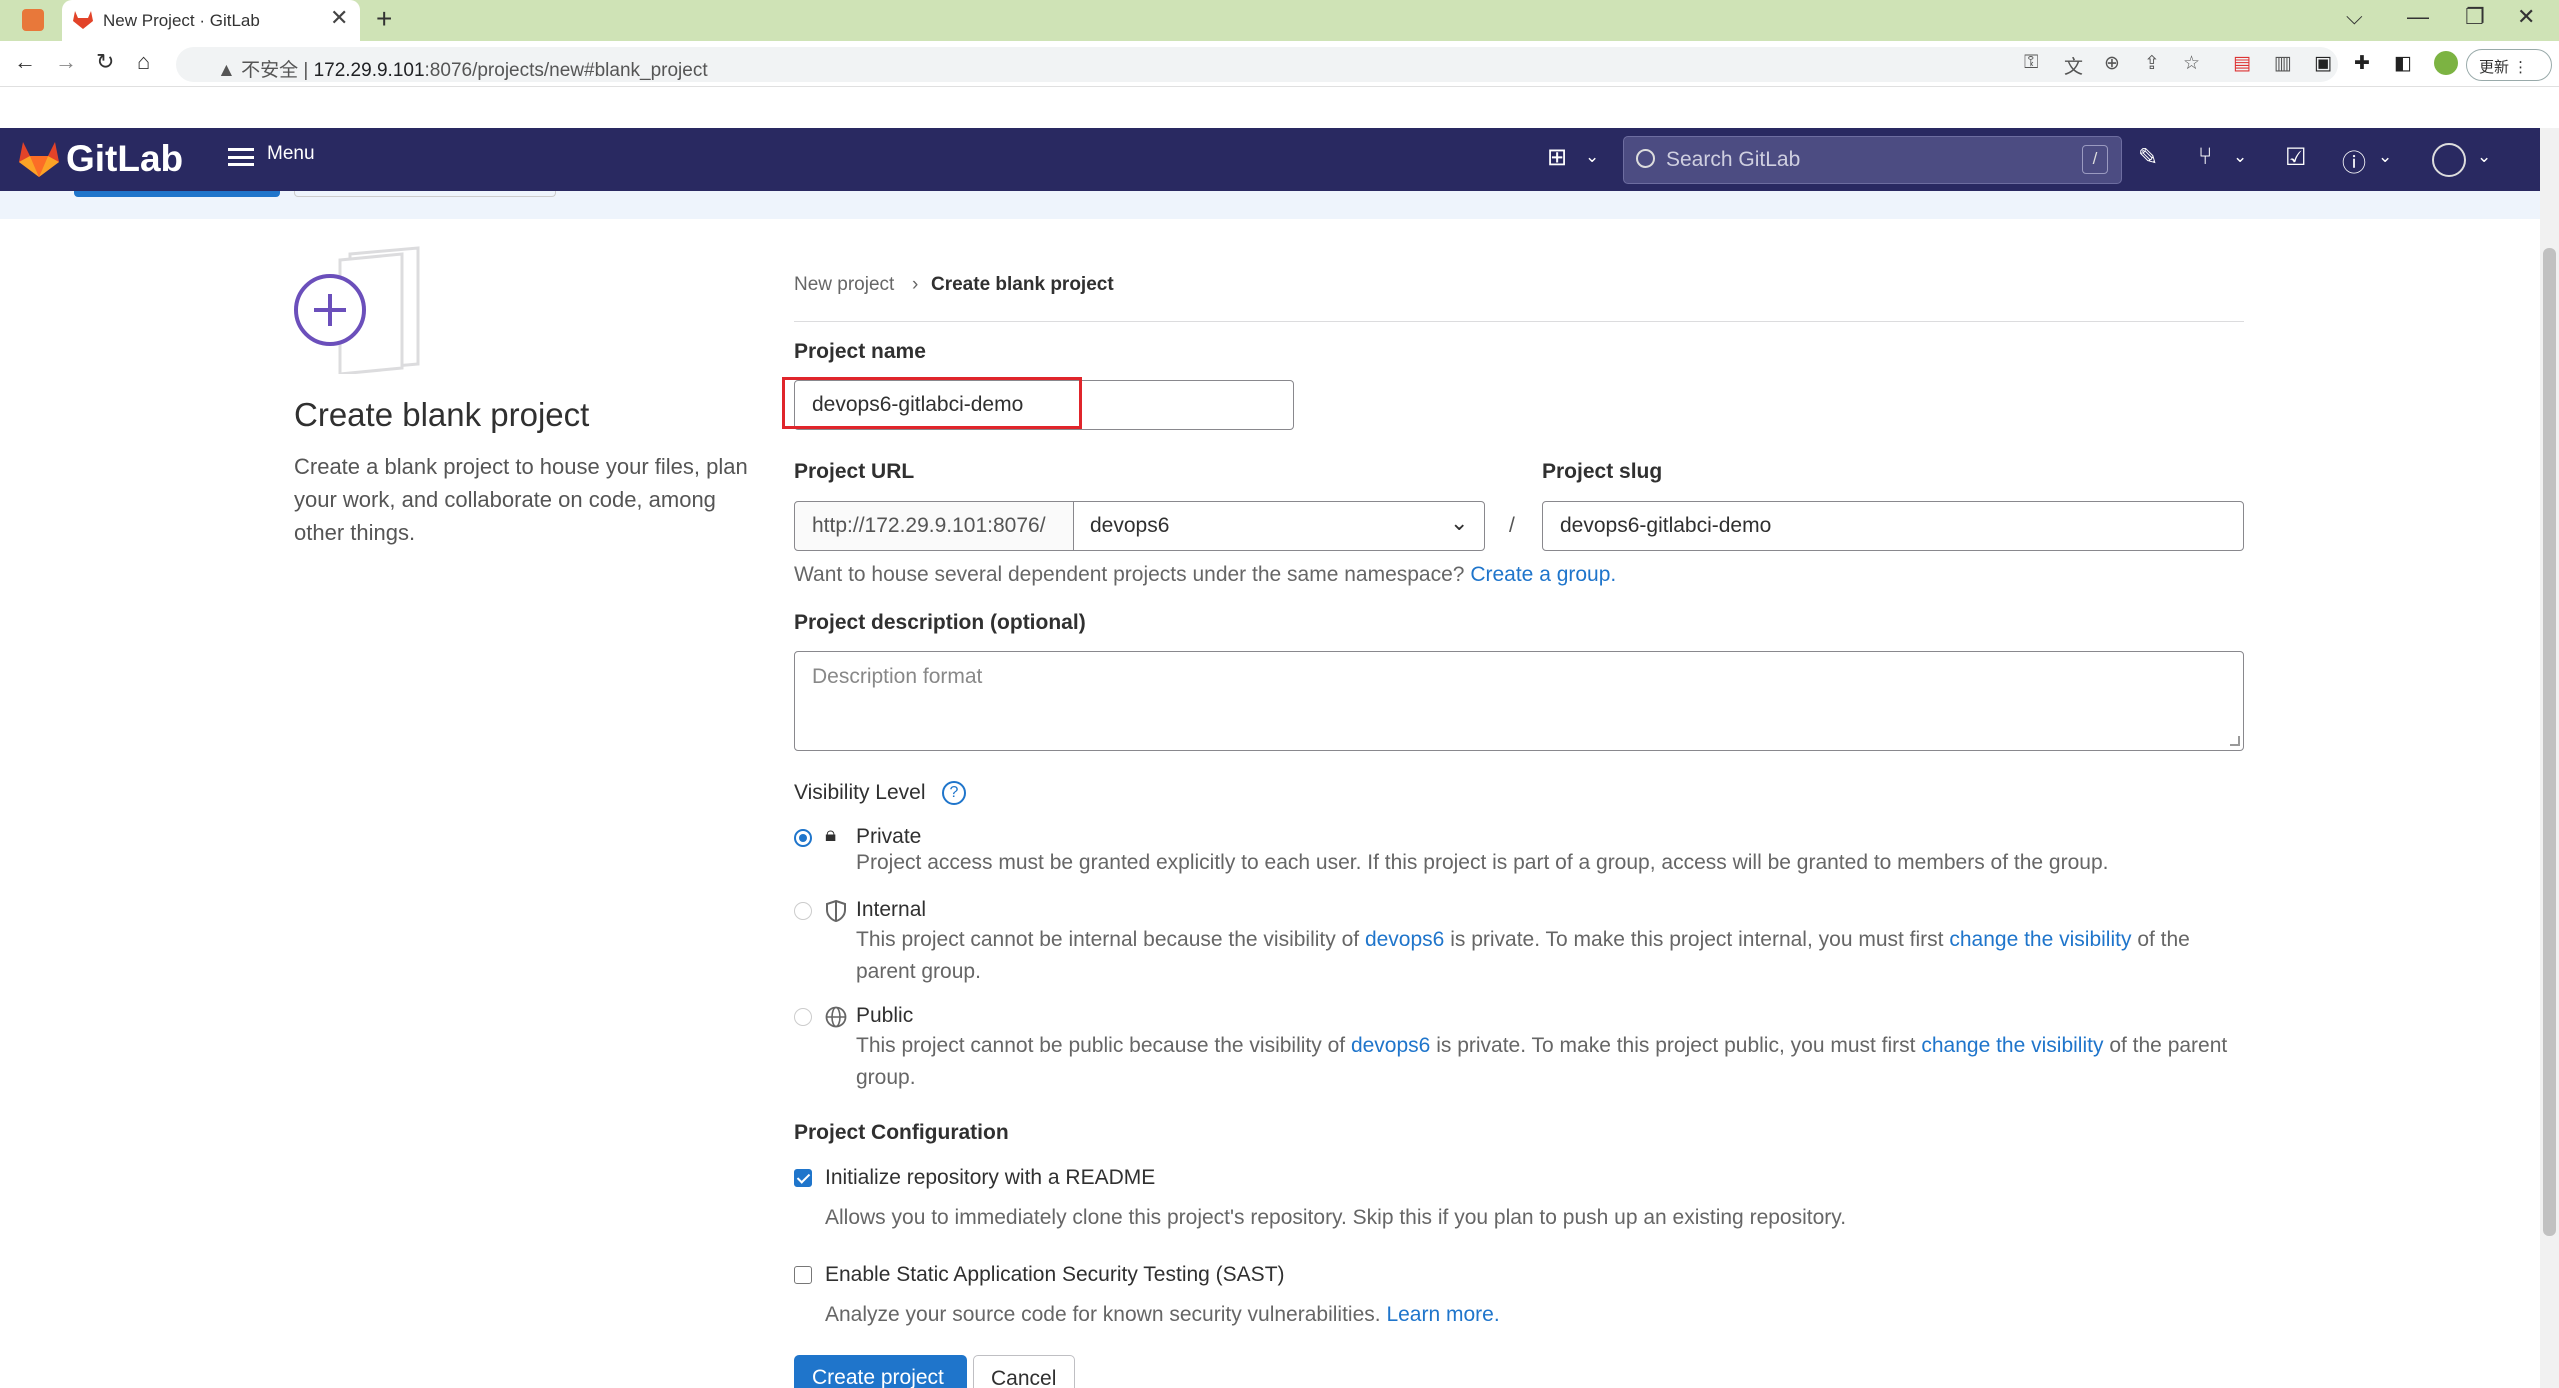 This screenshot has height=1388, width=2559. I want to click on hidden-tab-active-underline, so click(177, 194).